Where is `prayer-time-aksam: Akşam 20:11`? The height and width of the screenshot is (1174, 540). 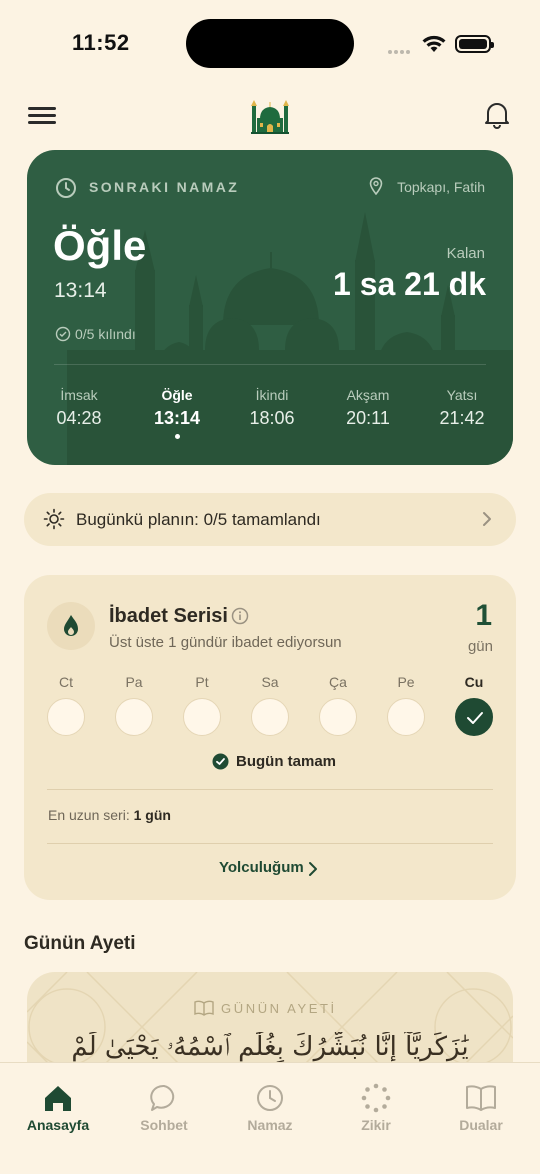 prayer-time-aksam: Akşam 20:11 is located at coordinates (368, 408).